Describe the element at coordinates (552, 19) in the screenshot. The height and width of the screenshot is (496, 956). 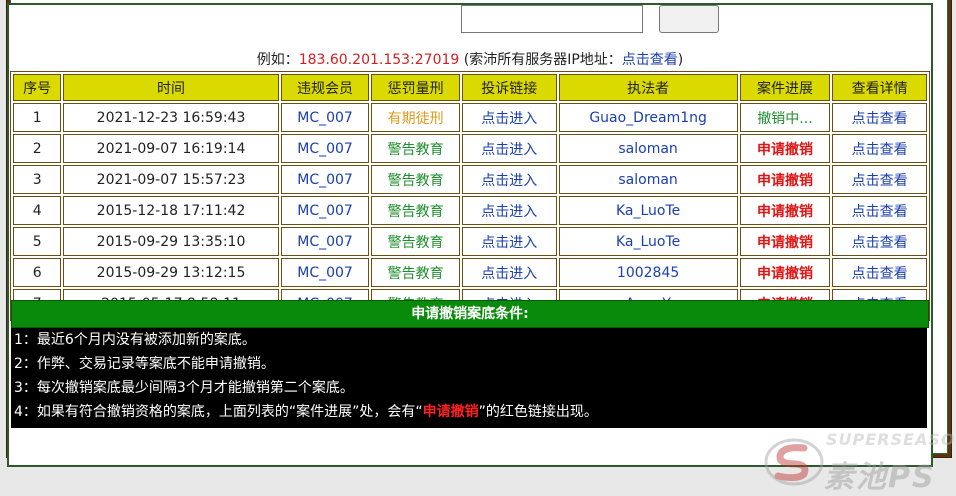
I see `search-input` at that location.